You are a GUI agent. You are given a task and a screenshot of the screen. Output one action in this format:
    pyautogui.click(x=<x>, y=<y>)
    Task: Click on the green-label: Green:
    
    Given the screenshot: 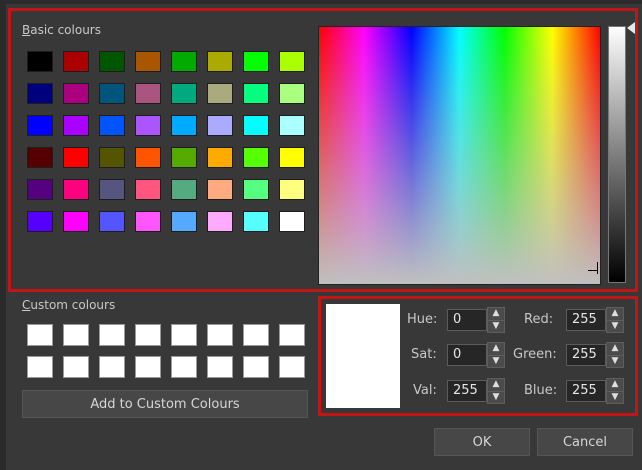 What is the action you would take?
    pyautogui.click(x=535, y=354)
    